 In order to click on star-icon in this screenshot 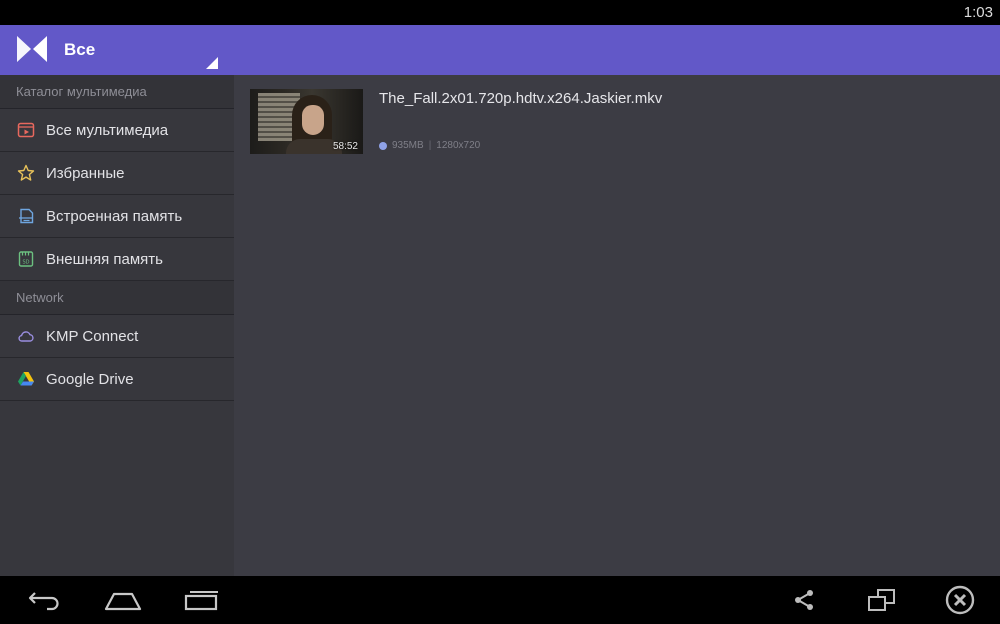, I will do `click(26, 173)`.